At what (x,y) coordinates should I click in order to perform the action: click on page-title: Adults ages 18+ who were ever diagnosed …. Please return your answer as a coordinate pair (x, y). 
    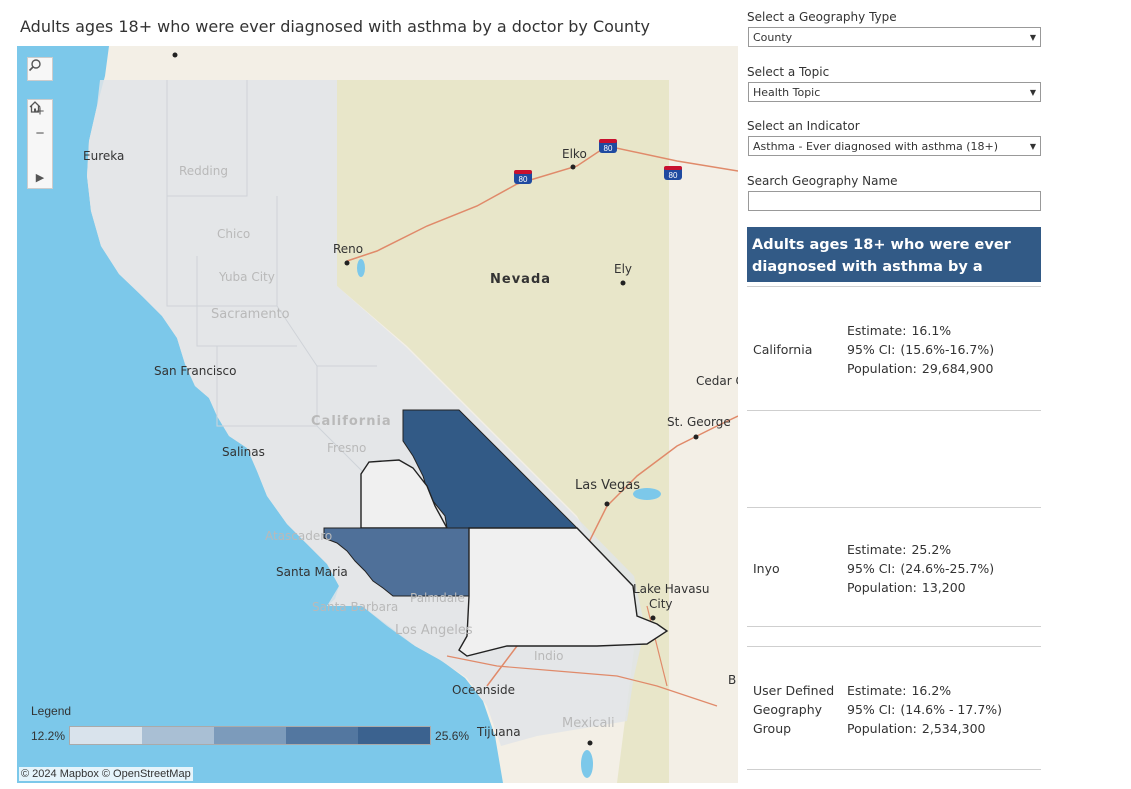
    Looking at the image, I should click on (335, 26).